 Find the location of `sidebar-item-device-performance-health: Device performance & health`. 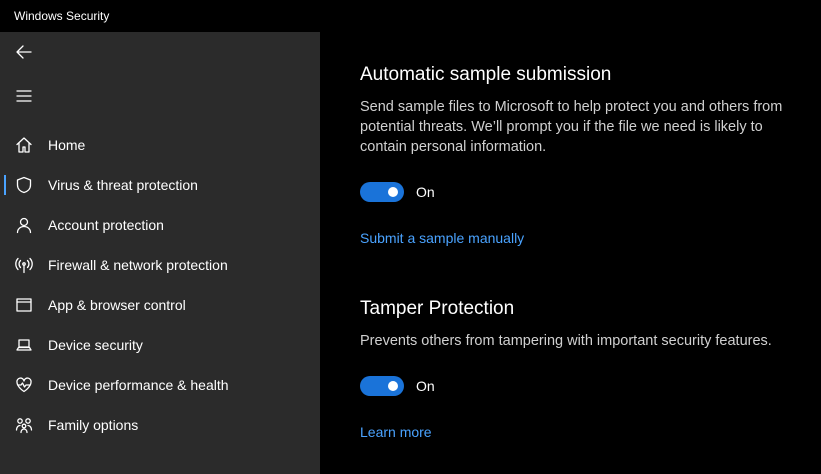

sidebar-item-device-performance-health: Device performance & health is located at coordinates (160, 385).